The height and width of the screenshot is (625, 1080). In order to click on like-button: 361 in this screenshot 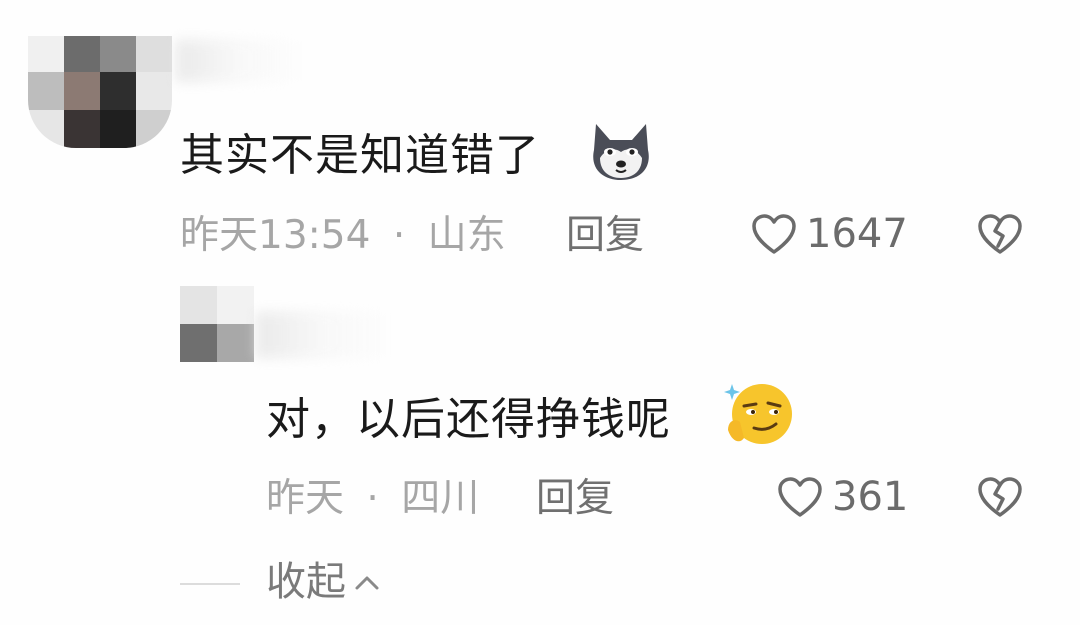, I will do `click(842, 497)`.